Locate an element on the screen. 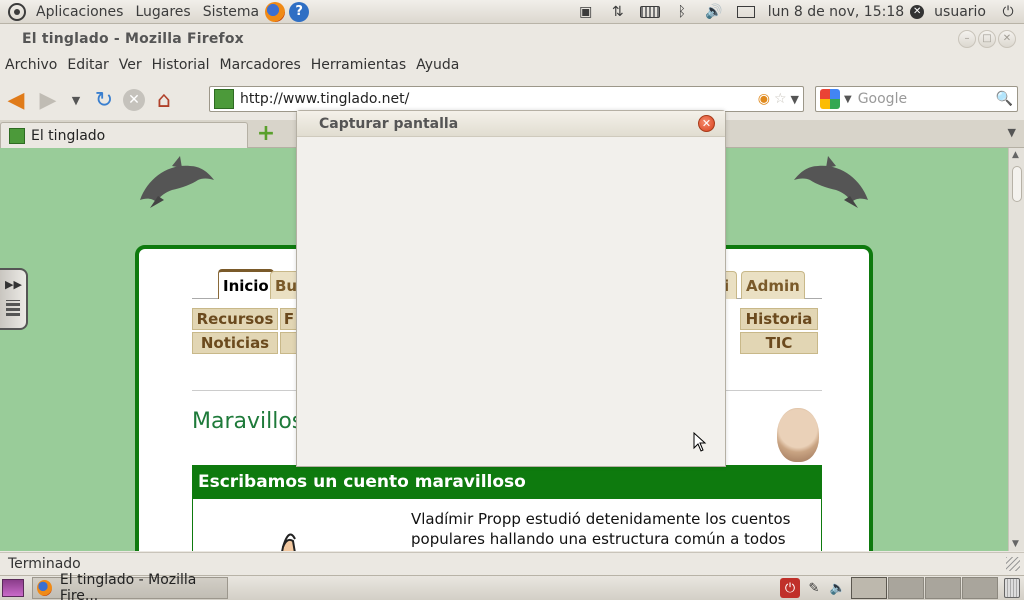 The height and width of the screenshot is (600, 1024). section-title: Escribamos un cuento maravilloso is located at coordinates (507, 482).